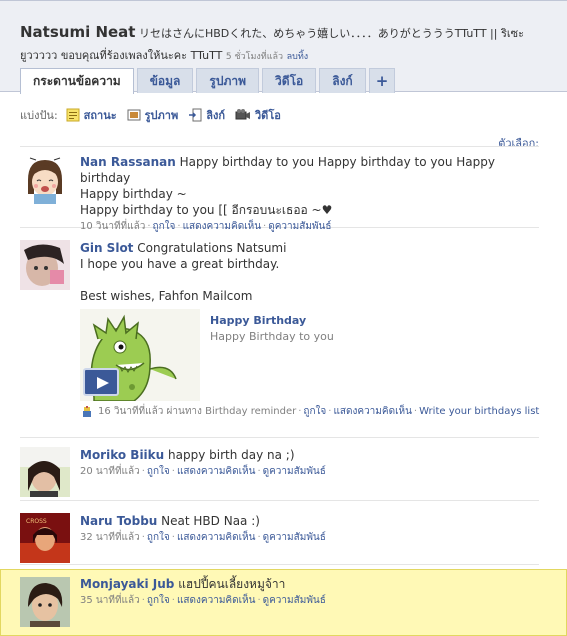  Describe the element at coordinates (87, 411) in the screenshot. I see `birthday-reminder-icon` at that location.